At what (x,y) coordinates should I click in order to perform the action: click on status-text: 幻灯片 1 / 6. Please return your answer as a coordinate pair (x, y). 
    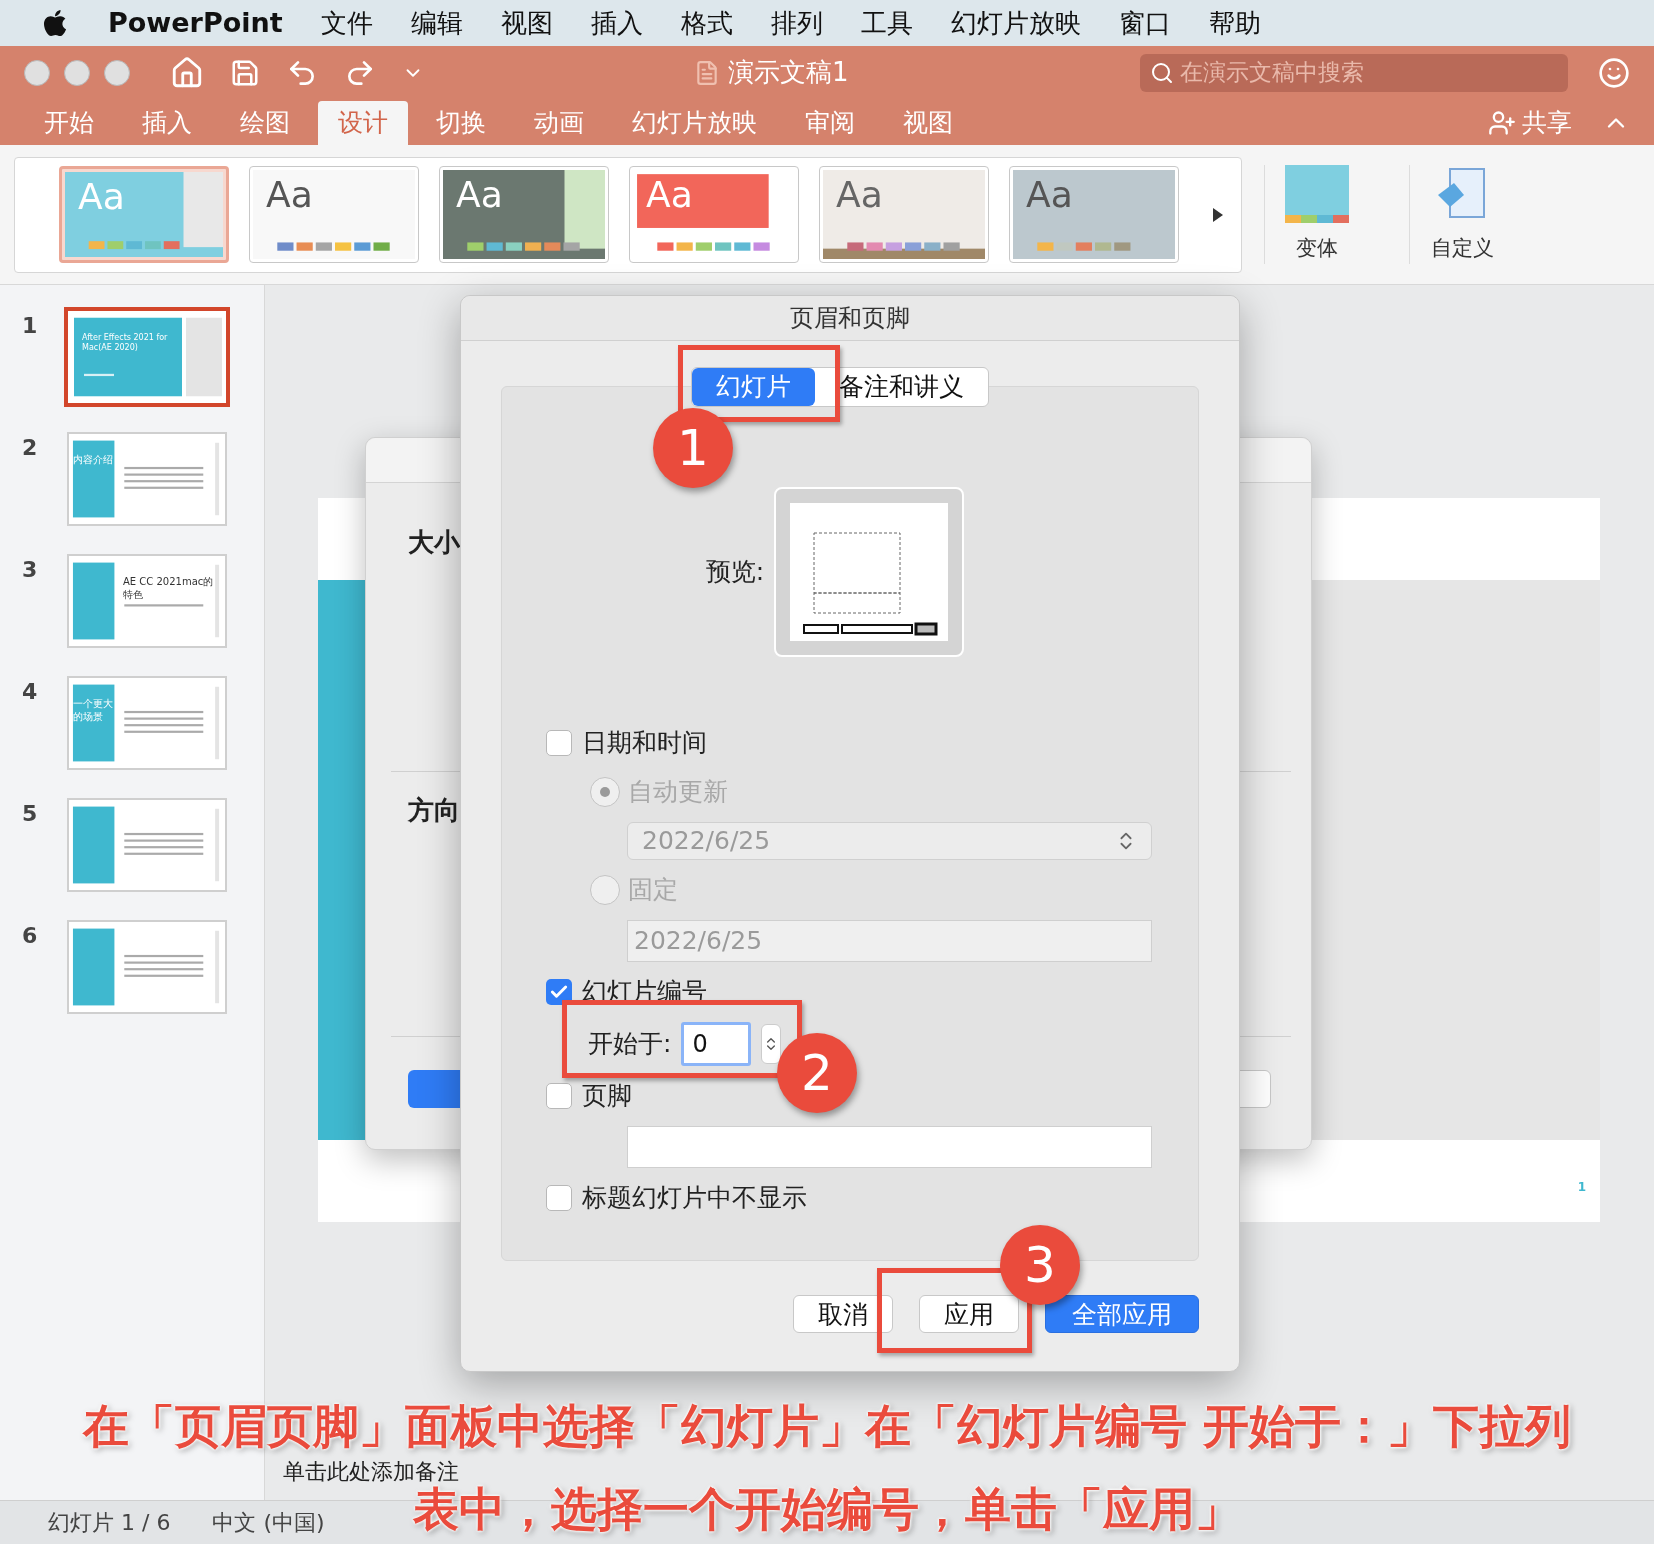
    Looking at the image, I should click on (109, 1523).